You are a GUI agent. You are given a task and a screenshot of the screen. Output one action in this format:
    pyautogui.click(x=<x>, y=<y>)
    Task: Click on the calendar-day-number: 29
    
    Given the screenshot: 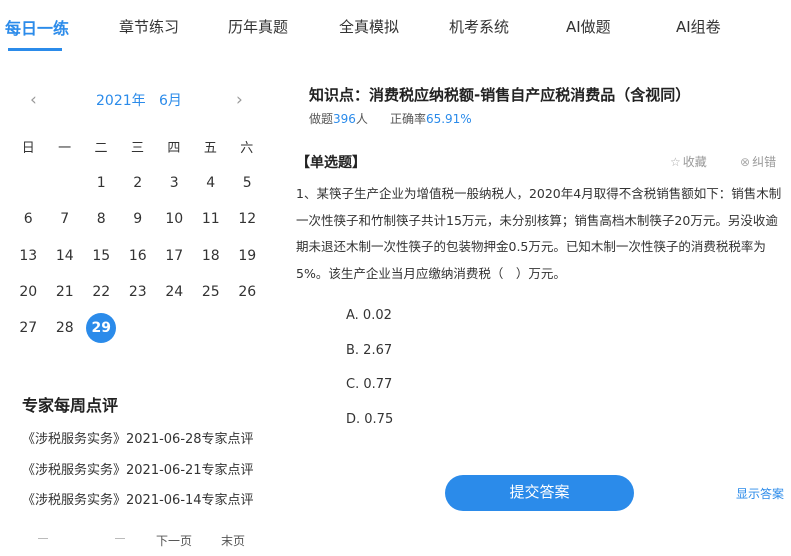 What is the action you would take?
    pyautogui.click(x=101, y=328)
    